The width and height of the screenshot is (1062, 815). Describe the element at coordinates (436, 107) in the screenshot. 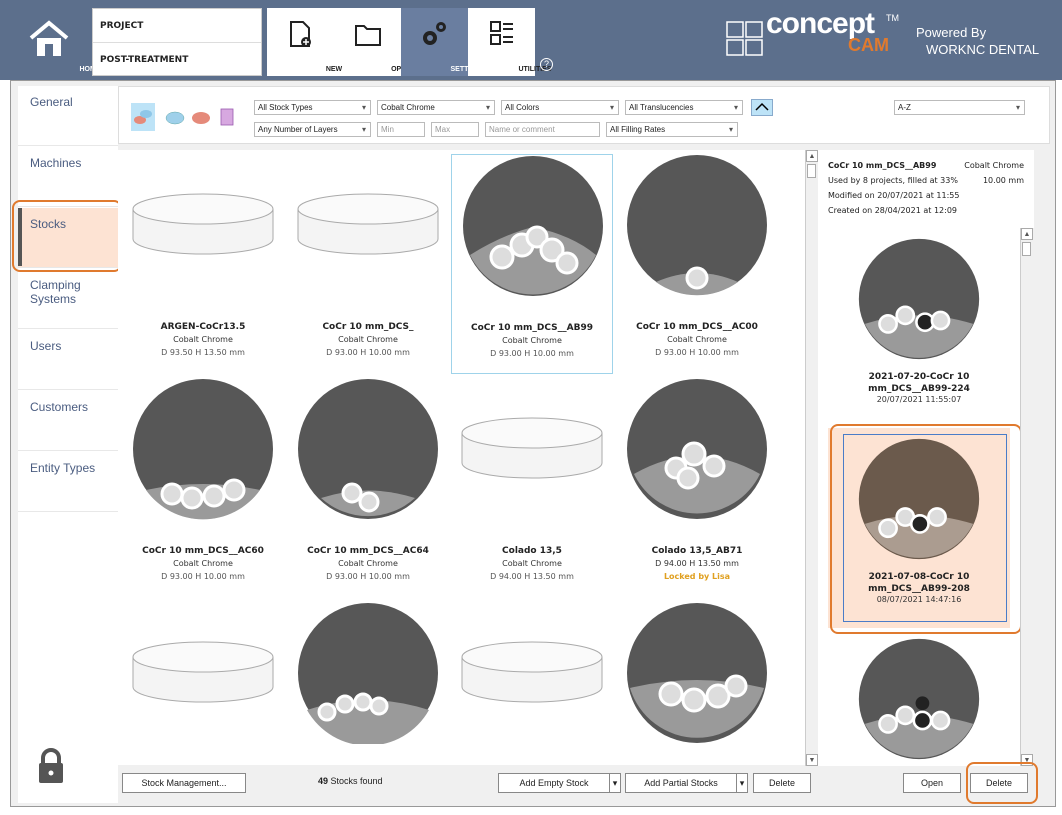

I see `material-select: Cobalt Chrome` at that location.